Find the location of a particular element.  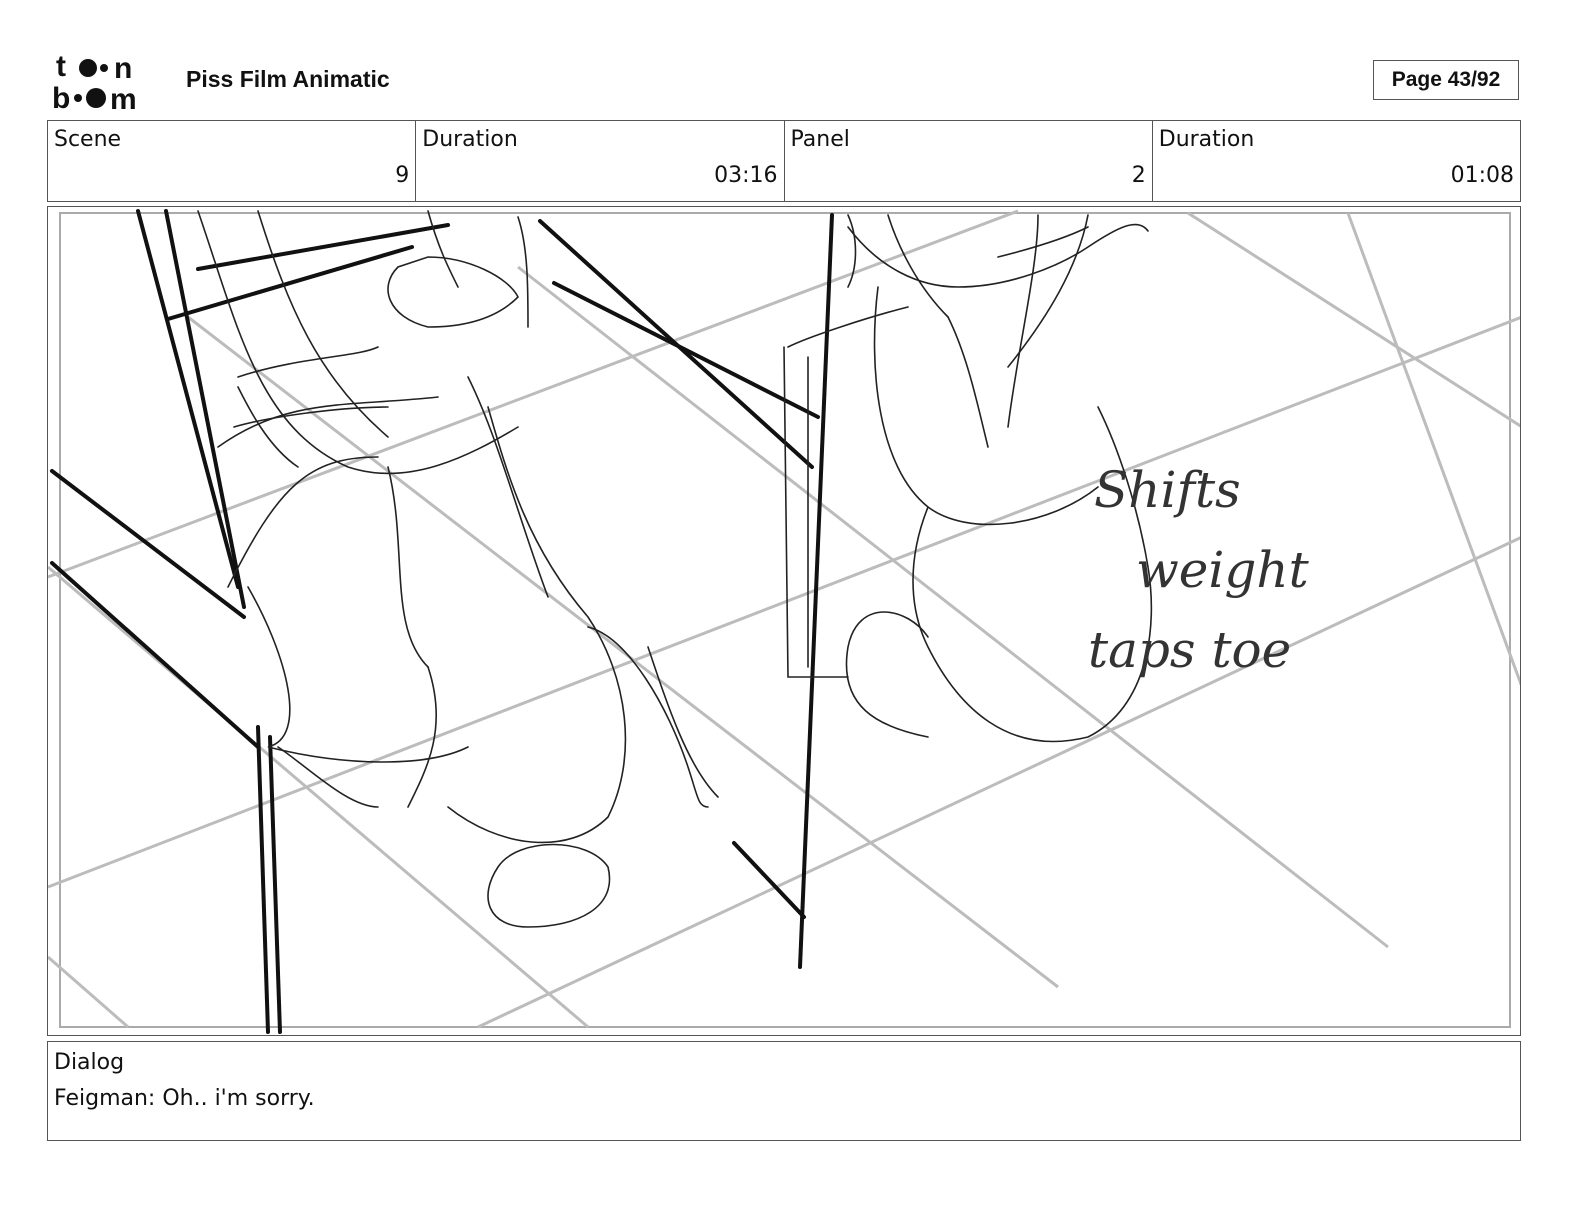

toon-boom-logo: t n b m is located at coordinates (94, 82).